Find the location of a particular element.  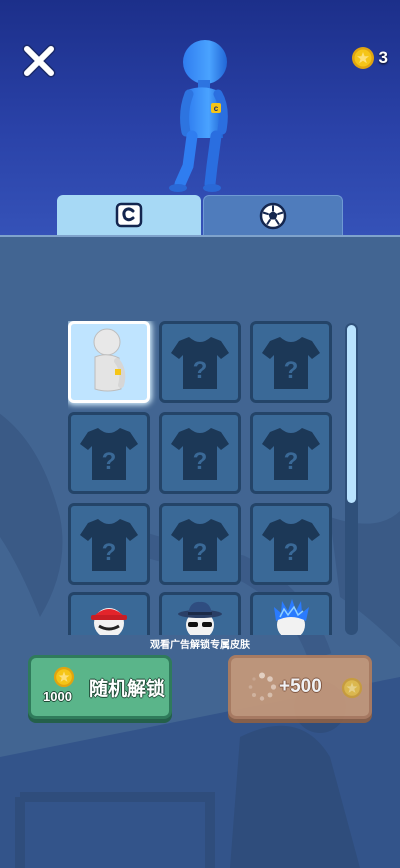

skin-slot-selected is located at coordinates (109, 362).